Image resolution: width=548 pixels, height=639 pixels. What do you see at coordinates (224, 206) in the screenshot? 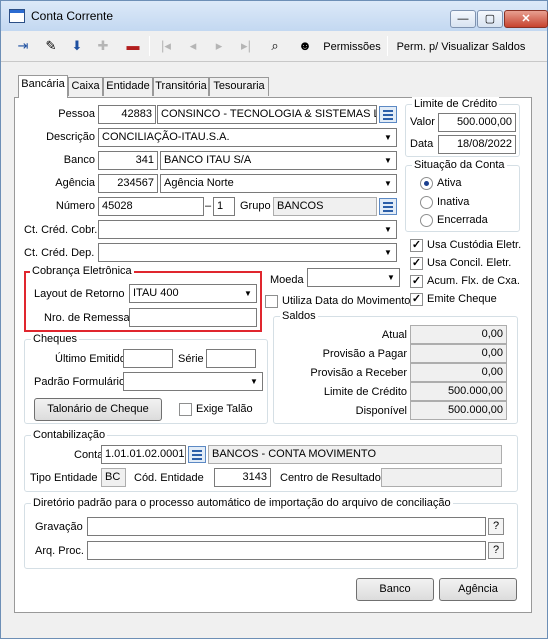
I see `digito-field: 1` at bounding box center [224, 206].